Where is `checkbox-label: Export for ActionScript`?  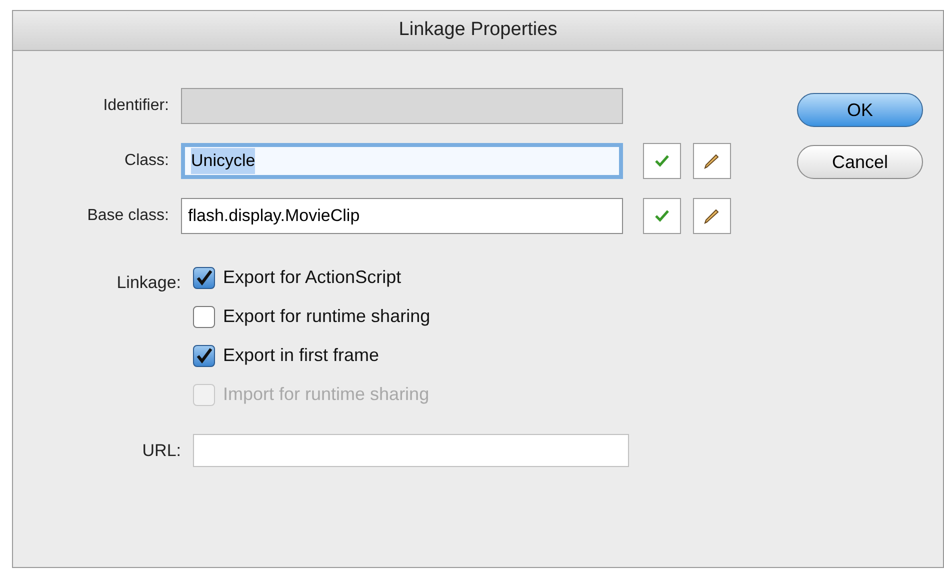
checkbox-label: Export for ActionScript is located at coordinates (312, 277).